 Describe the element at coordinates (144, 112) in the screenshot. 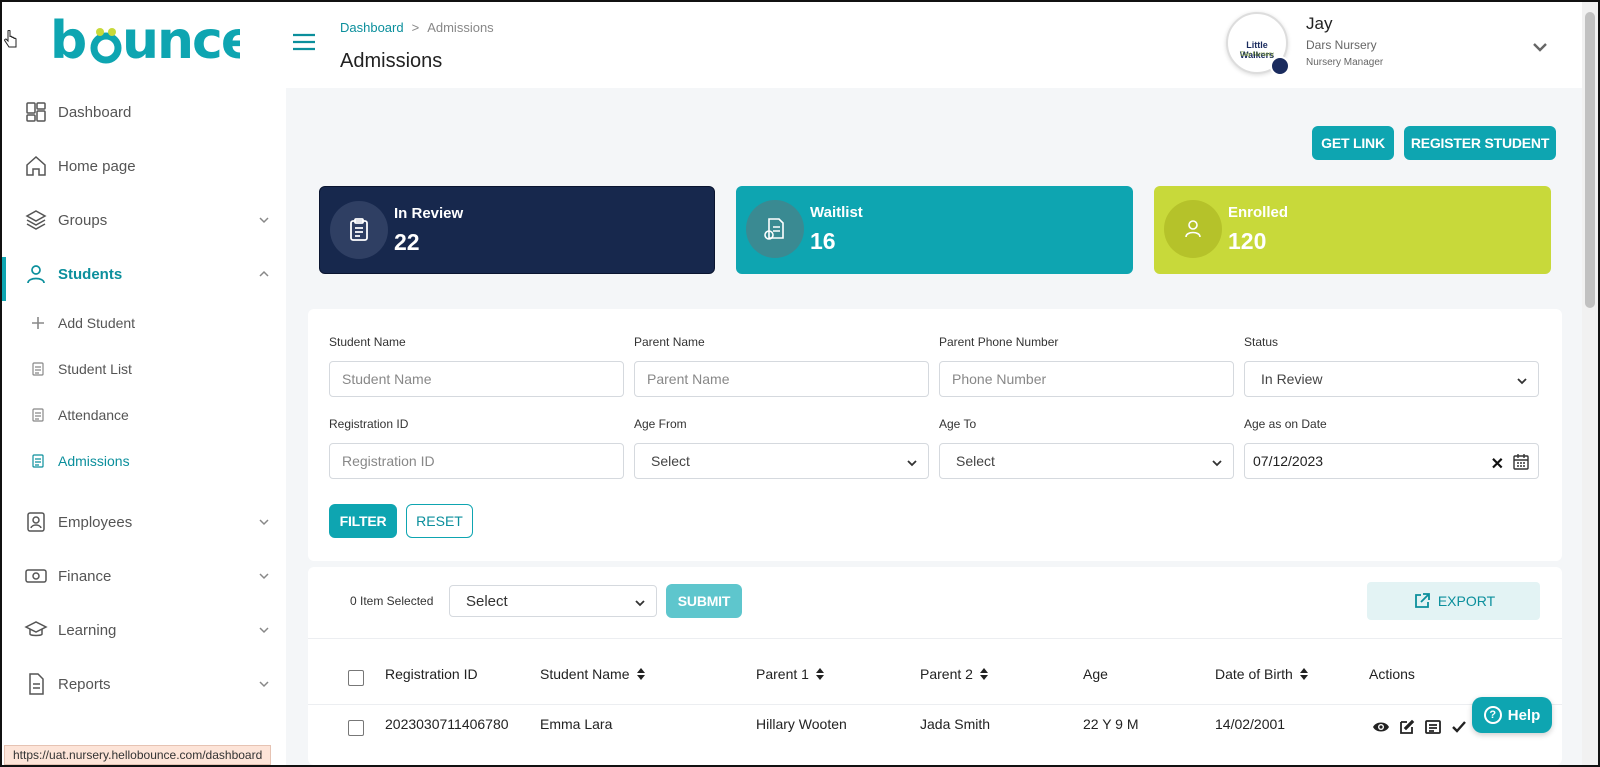

I see `sidebar-item-dashboard: Dashboard` at that location.